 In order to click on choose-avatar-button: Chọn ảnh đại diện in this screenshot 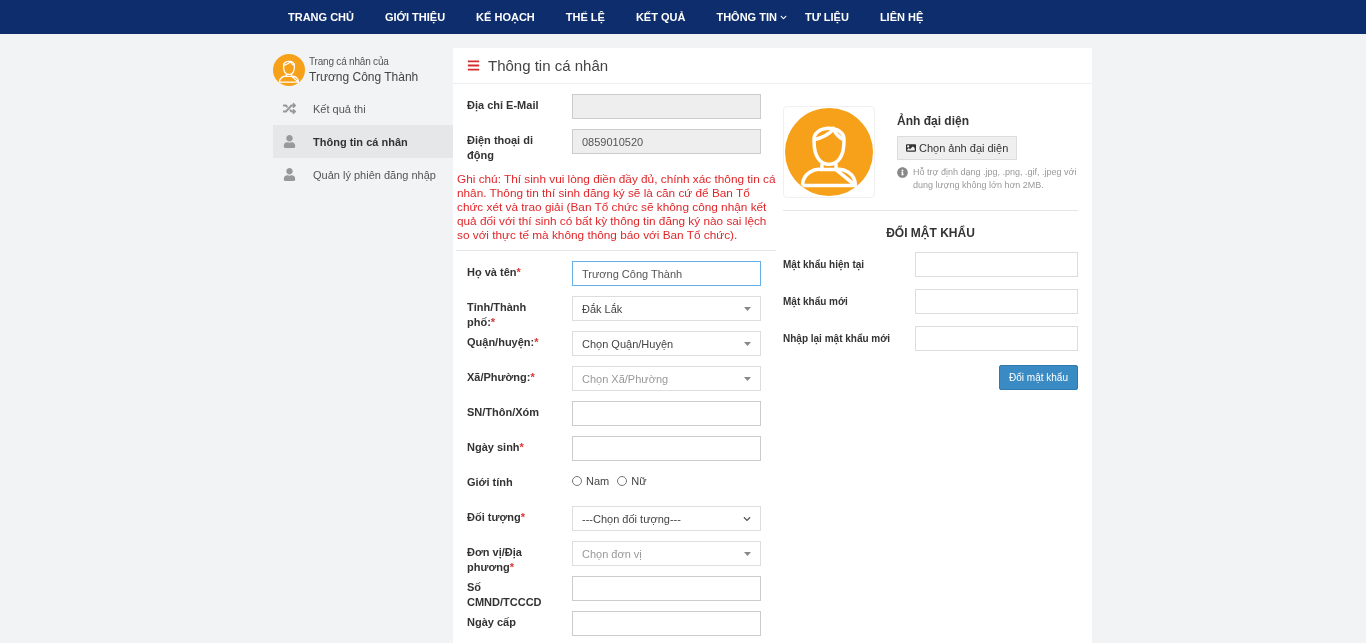, I will do `click(957, 148)`.